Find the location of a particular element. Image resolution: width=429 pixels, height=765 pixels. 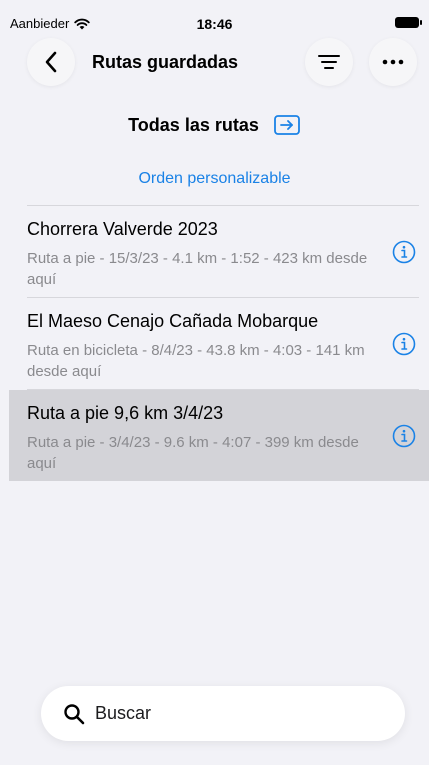

arrow-right-square-icon is located at coordinates (286, 125).